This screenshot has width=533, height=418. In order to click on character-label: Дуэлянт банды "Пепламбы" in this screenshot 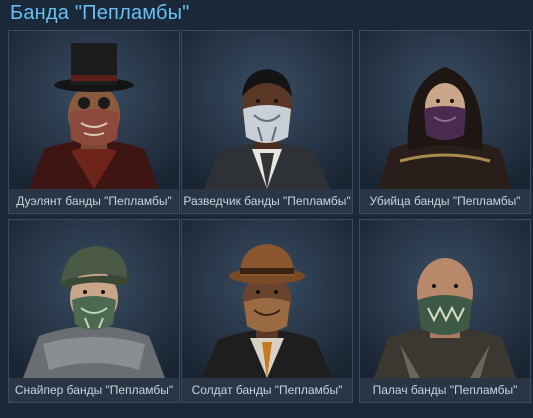, I will do `click(94, 201)`.